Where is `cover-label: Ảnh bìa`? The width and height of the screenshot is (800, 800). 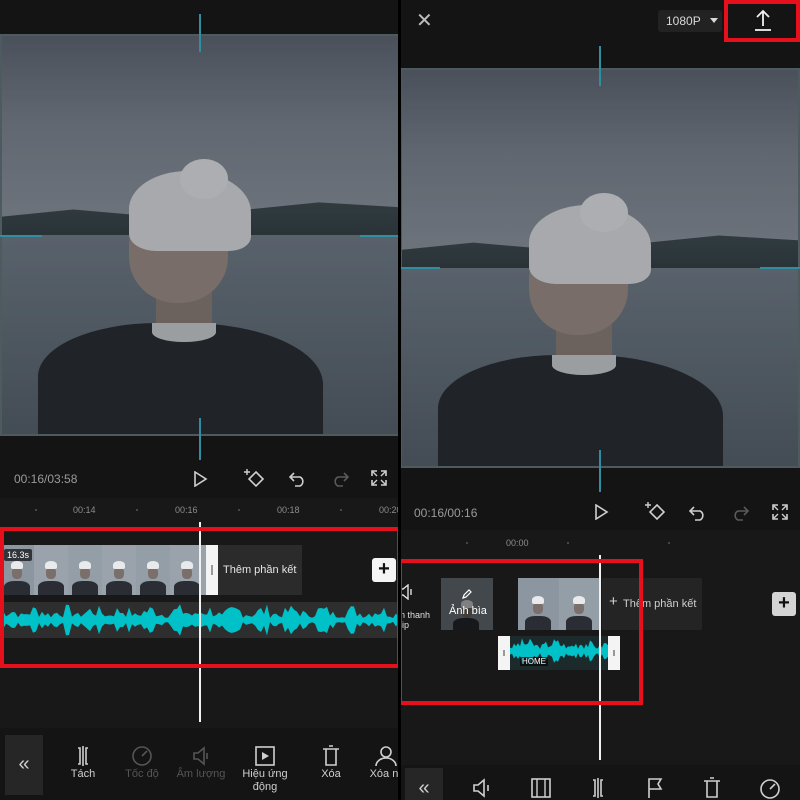
cover-label: Ảnh bìa is located at coordinates (468, 611).